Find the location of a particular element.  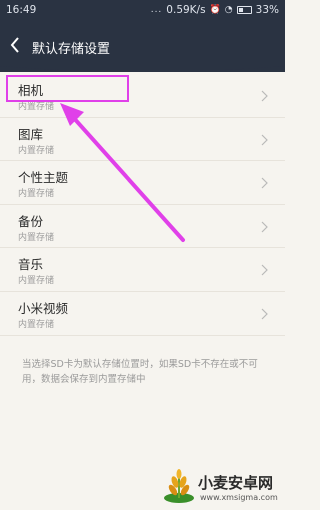

network-speed: 0.59K/s is located at coordinates (186, 10).